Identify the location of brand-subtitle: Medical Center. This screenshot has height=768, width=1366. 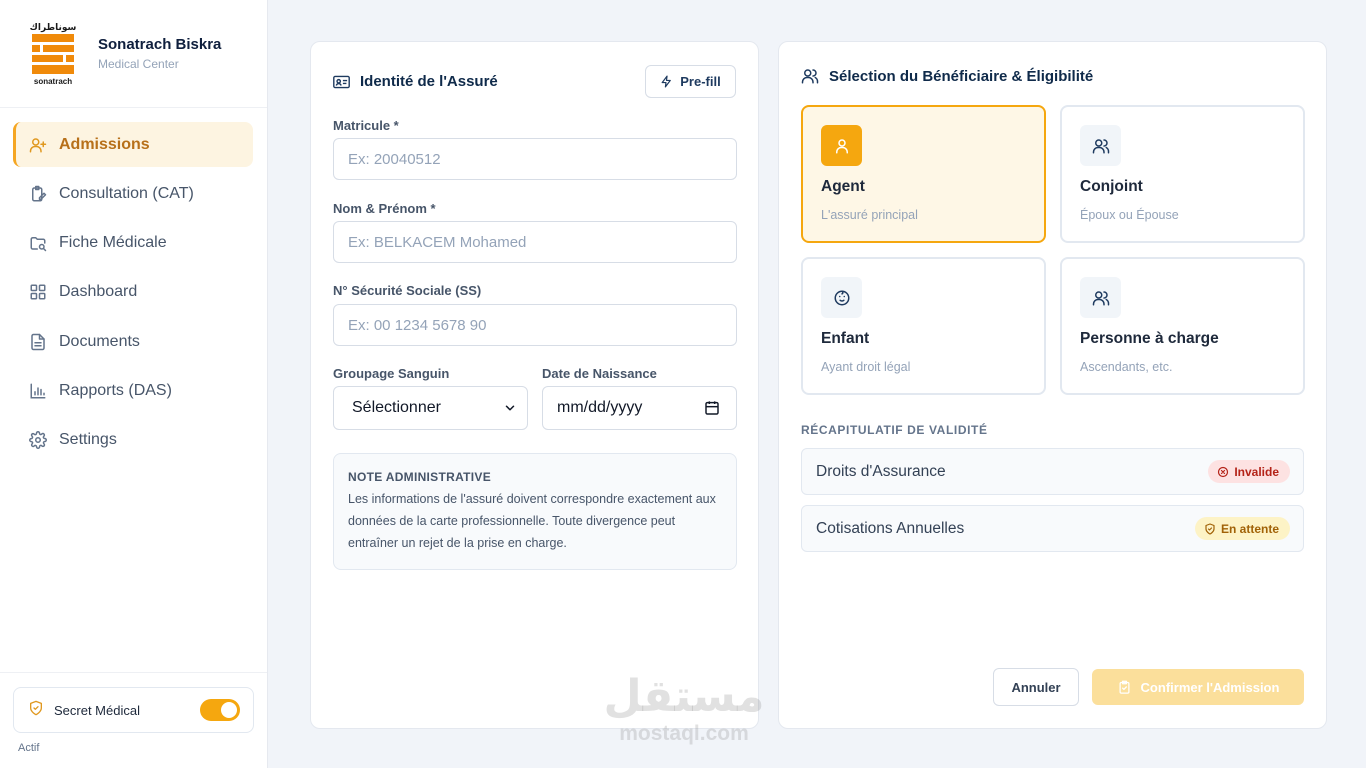
(138, 64).